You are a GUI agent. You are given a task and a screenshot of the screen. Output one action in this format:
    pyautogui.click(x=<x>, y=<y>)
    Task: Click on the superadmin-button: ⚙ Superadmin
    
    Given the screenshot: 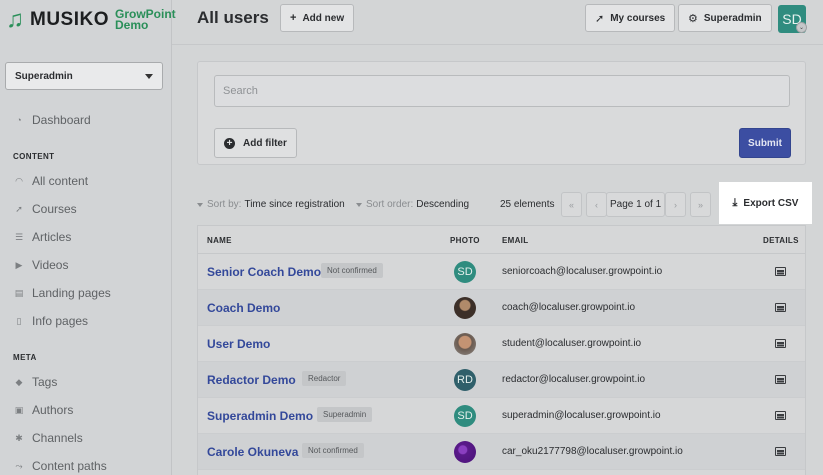 What is the action you would take?
    pyautogui.click(x=725, y=18)
    